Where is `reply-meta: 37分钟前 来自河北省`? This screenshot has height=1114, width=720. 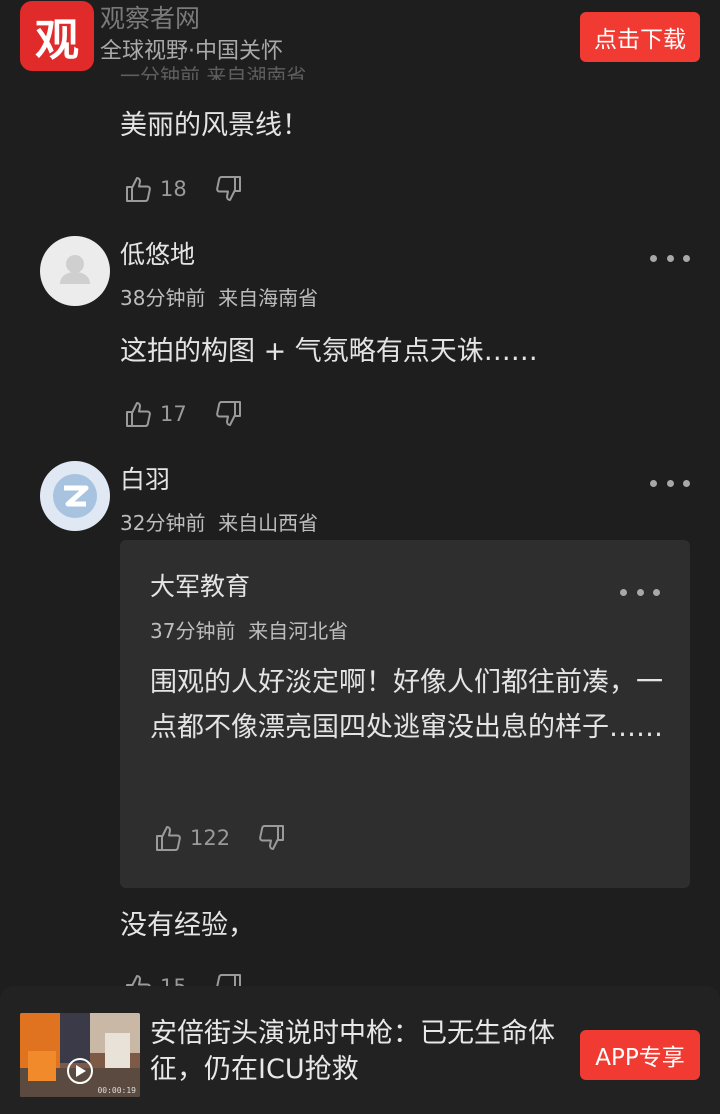
reply-meta: 37分钟前 来自河北省 is located at coordinates (249, 631).